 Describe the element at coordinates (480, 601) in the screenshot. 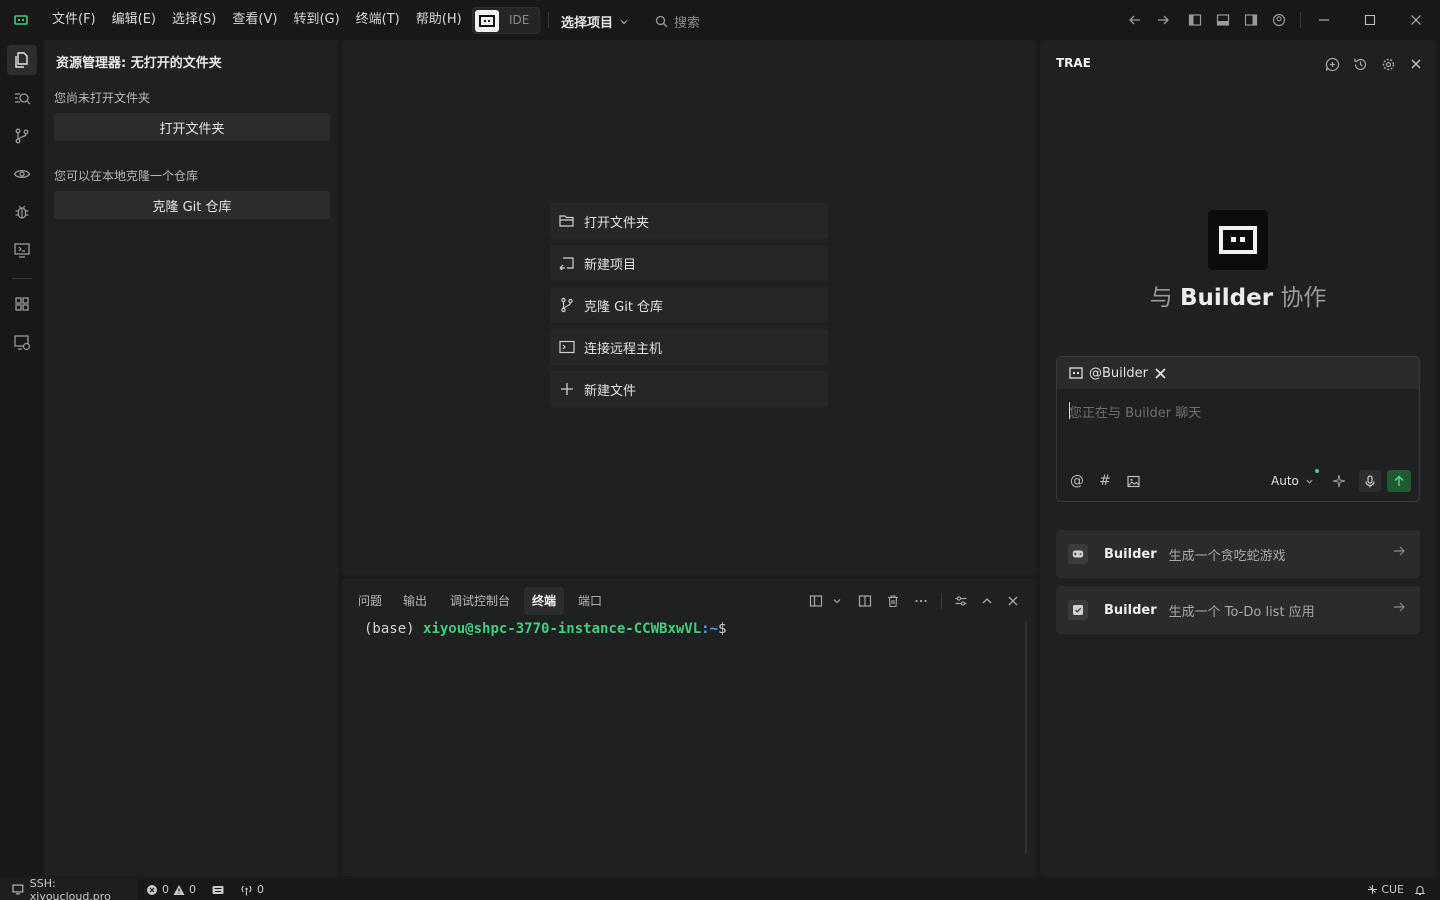

I see `tab-debug-console: 调试控制台` at that location.